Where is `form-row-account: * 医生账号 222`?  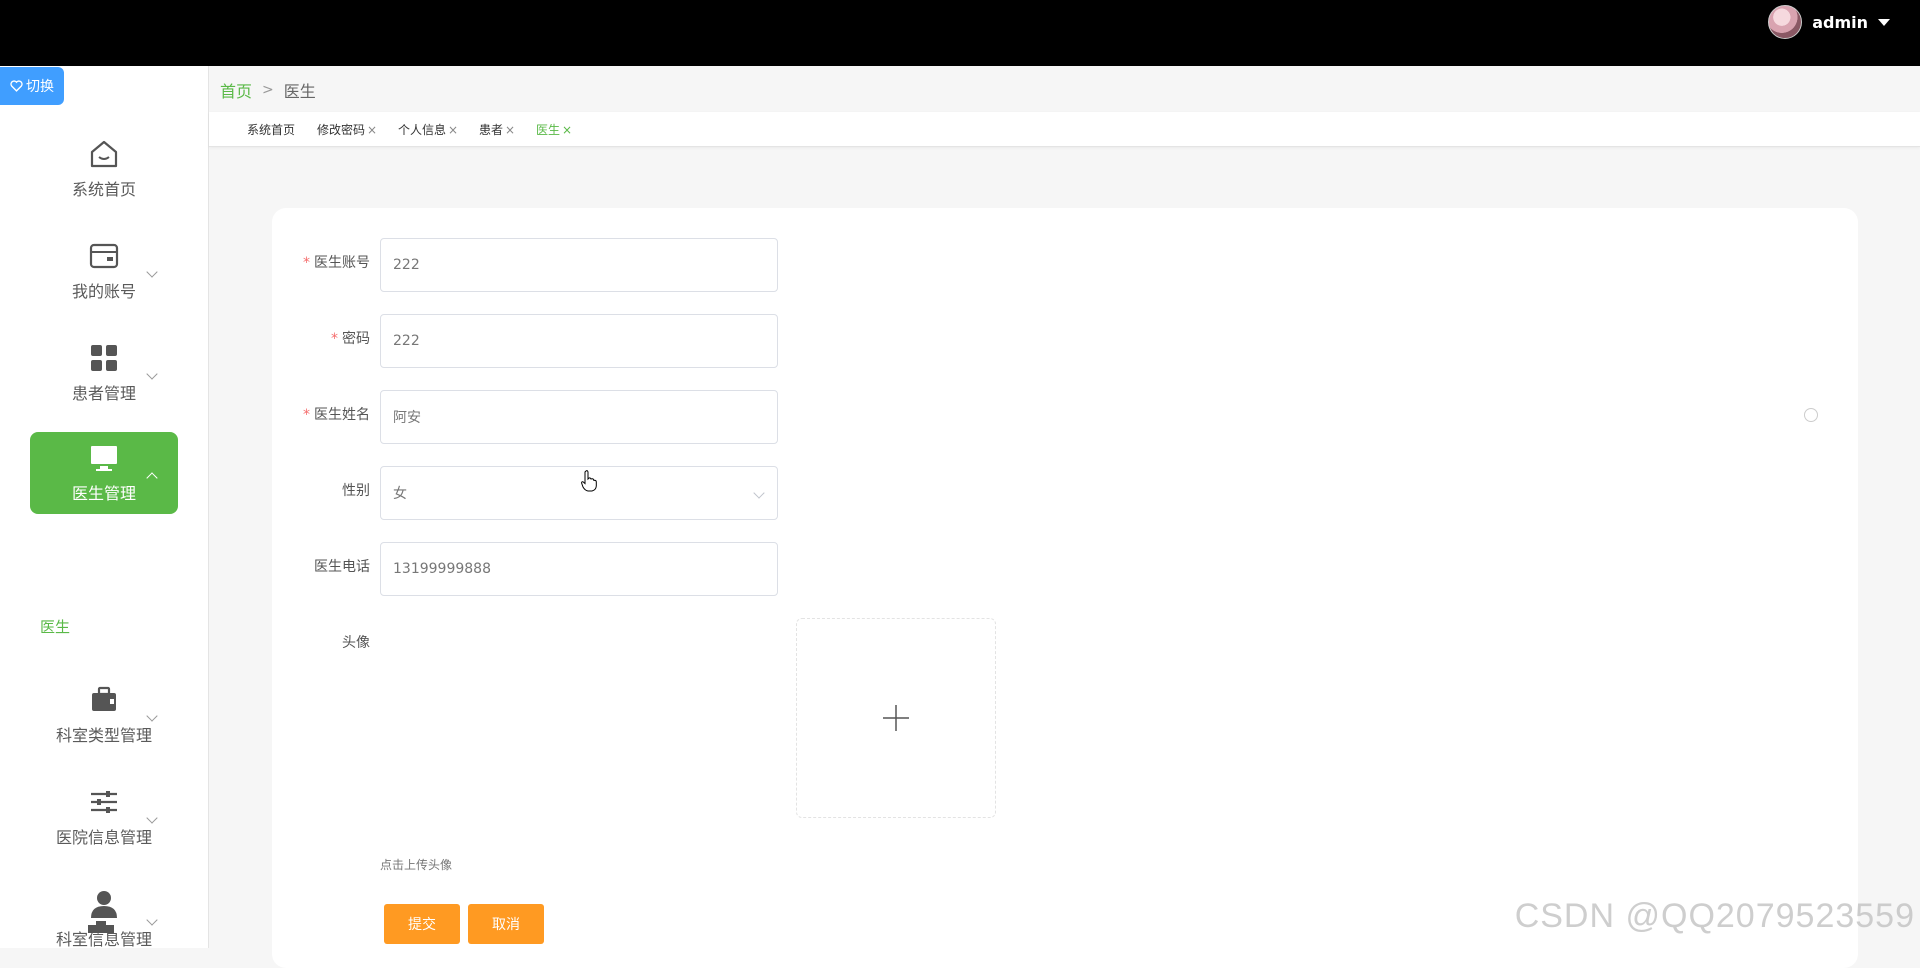 form-row-account: * 医生账号 222 is located at coordinates (672, 266).